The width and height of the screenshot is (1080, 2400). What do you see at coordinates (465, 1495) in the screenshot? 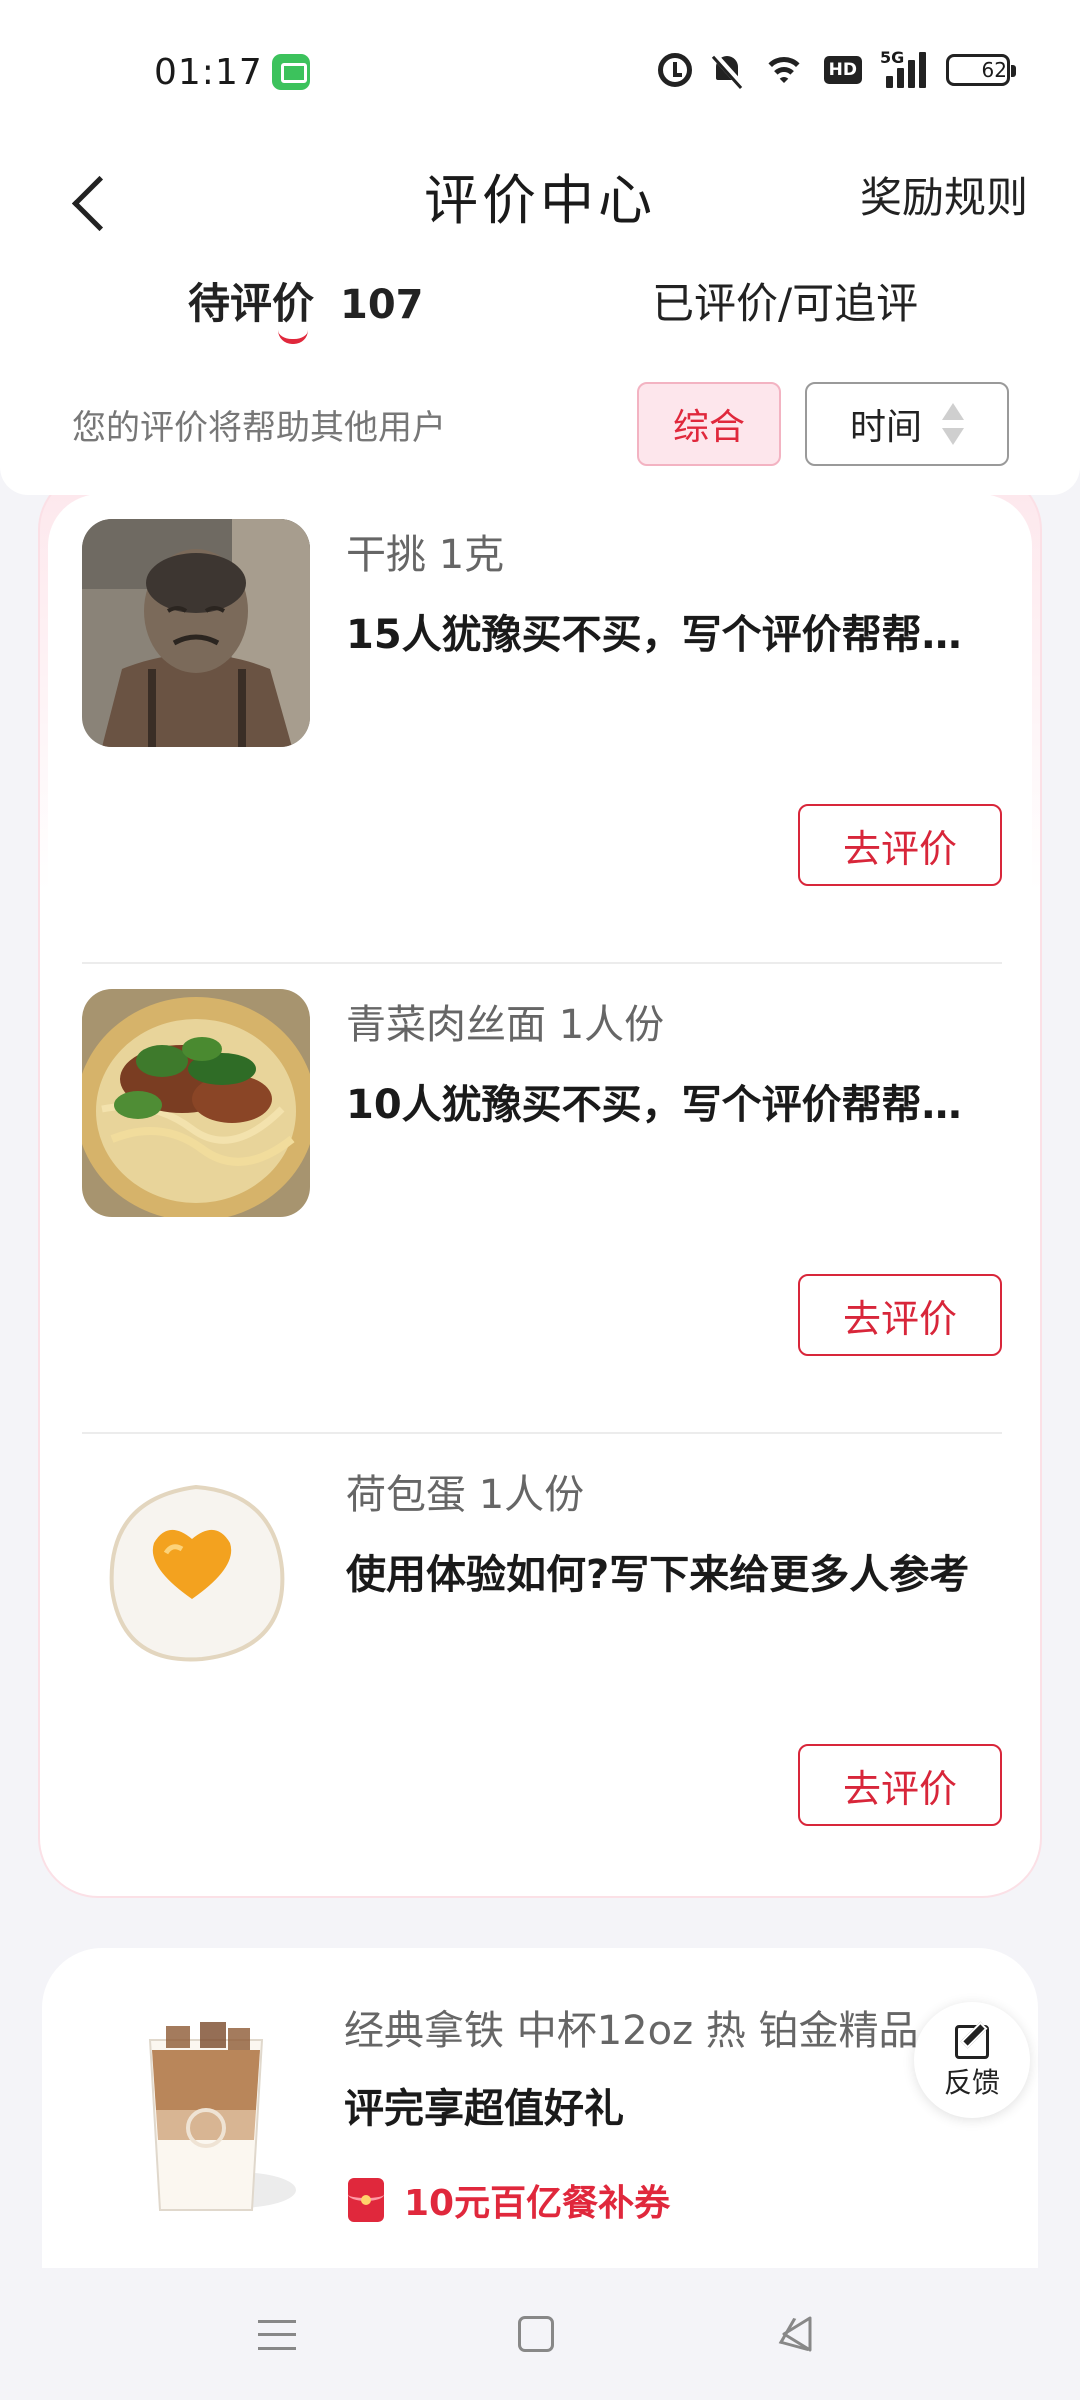
I see `product-name: 荷包蛋 1人份` at bounding box center [465, 1495].